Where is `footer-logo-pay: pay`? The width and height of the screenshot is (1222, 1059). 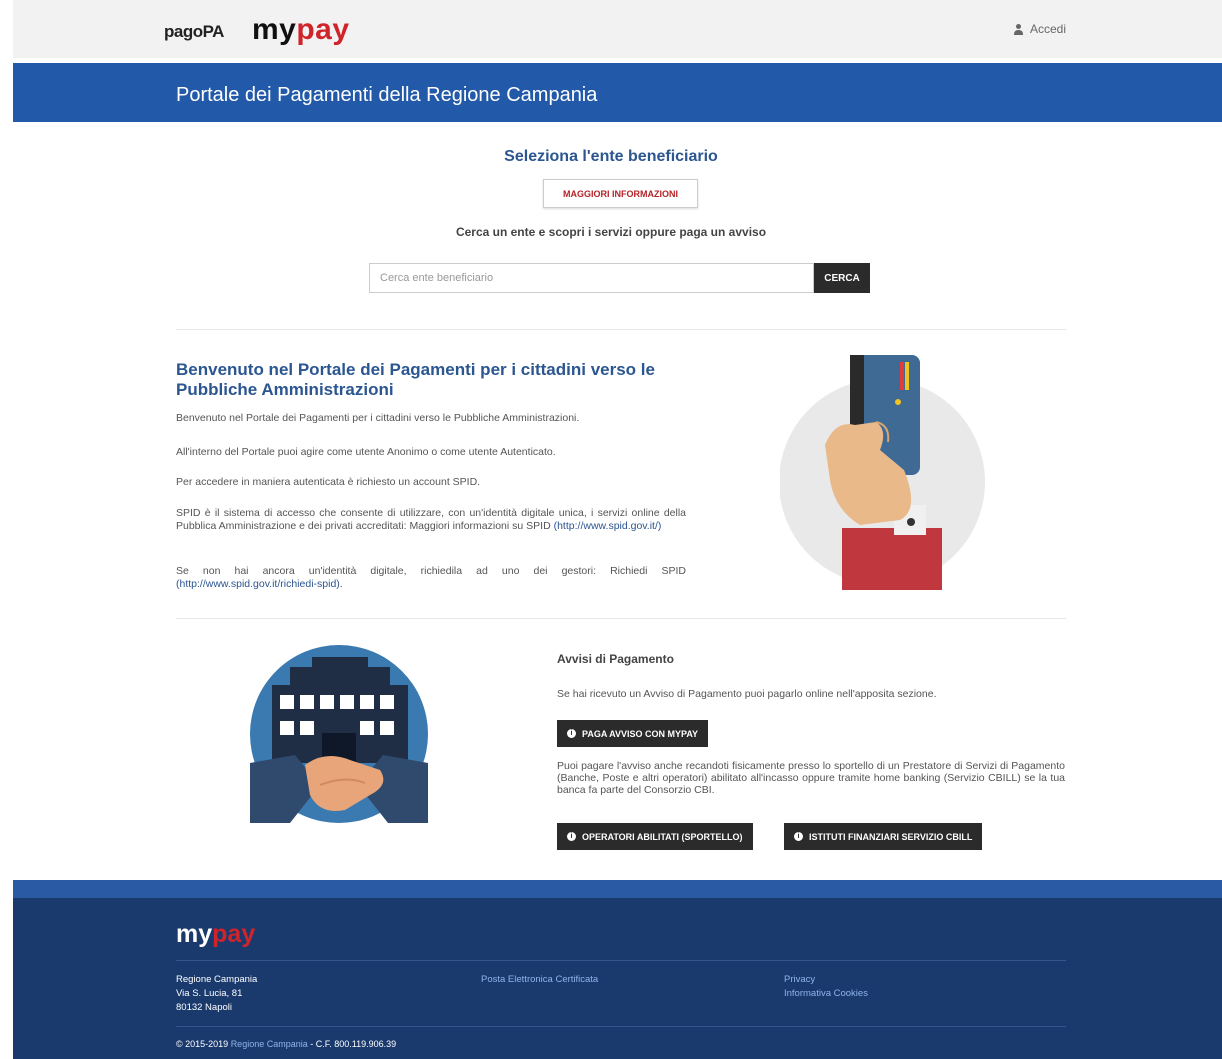
footer-logo-pay: pay is located at coordinates (234, 934).